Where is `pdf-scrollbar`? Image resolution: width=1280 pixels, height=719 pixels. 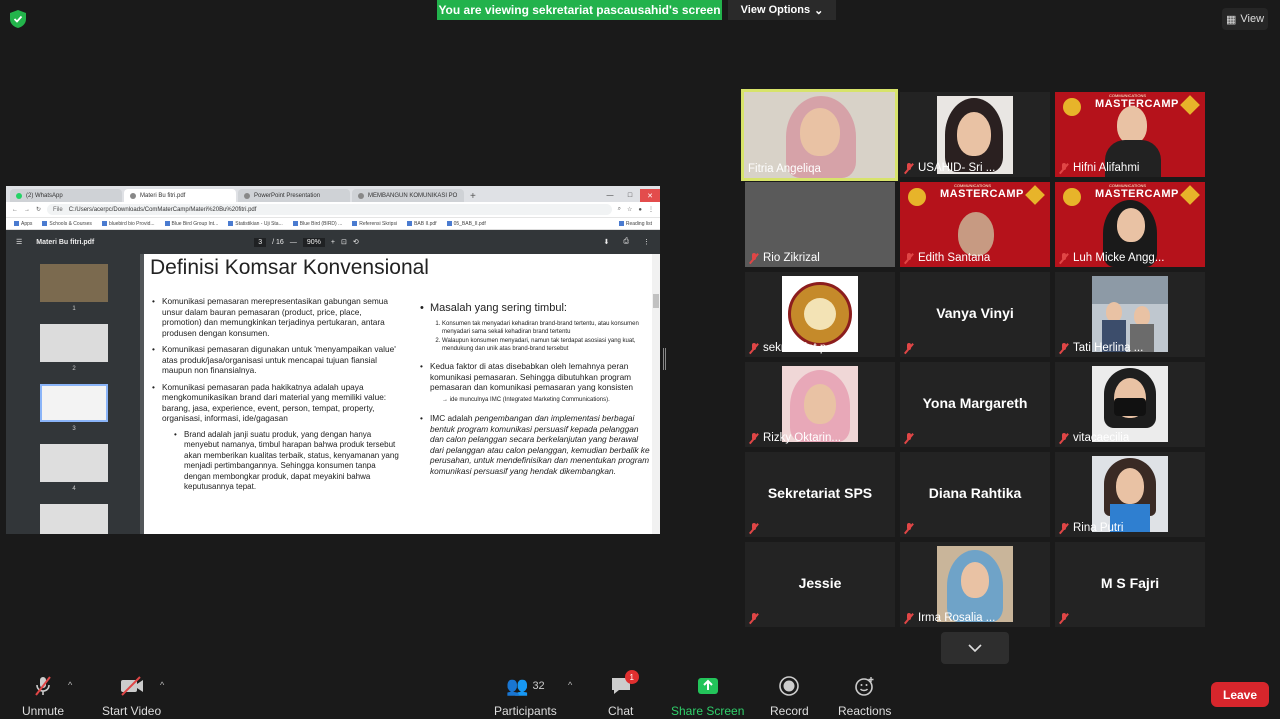
pdf-scrollbar is located at coordinates (656, 394).